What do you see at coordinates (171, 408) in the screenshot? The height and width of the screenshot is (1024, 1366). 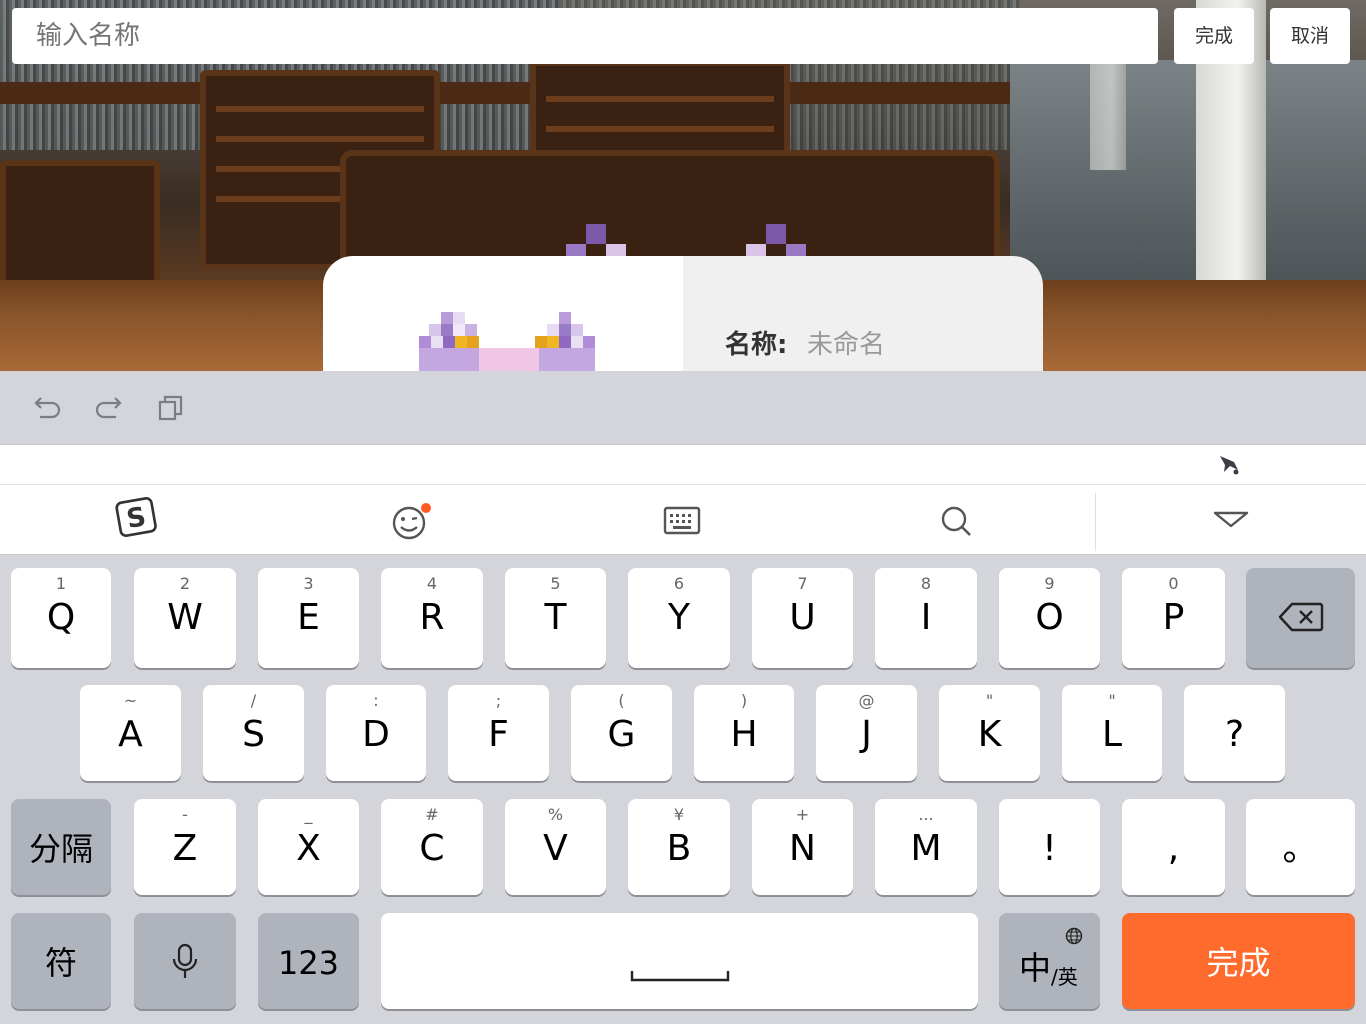 I see `copy-icon` at bounding box center [171, 408].